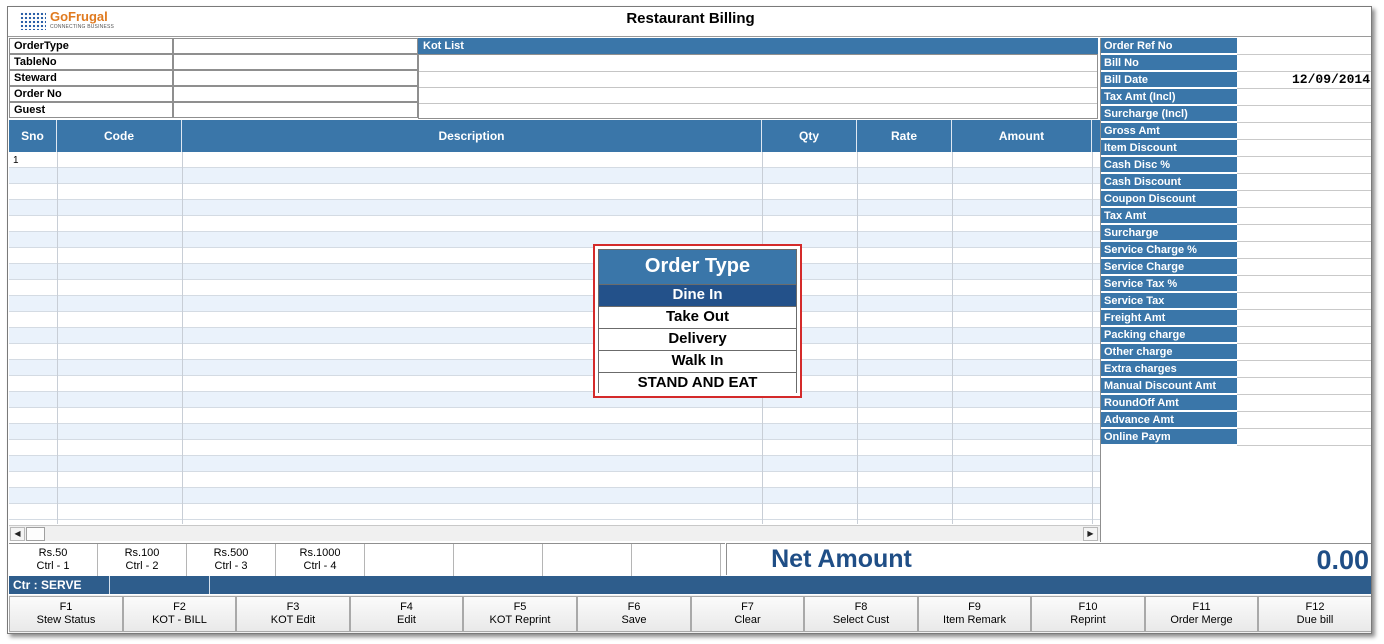 Image resolution: width=1384 pixels, height=644 pixels. I want to click on horizontal-scrollbar: ◀ ▶, so click(554, 533).